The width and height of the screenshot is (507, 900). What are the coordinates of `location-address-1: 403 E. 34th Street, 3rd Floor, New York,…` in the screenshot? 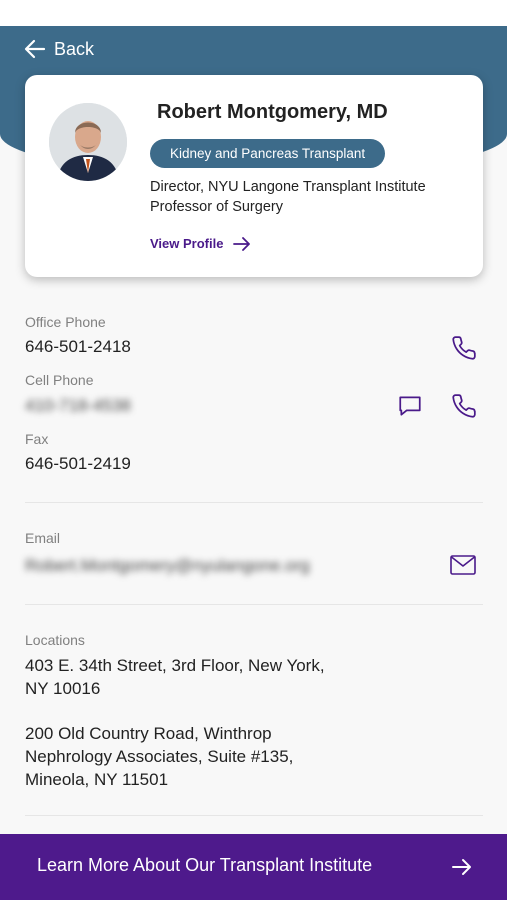 It's located at (175, 677).